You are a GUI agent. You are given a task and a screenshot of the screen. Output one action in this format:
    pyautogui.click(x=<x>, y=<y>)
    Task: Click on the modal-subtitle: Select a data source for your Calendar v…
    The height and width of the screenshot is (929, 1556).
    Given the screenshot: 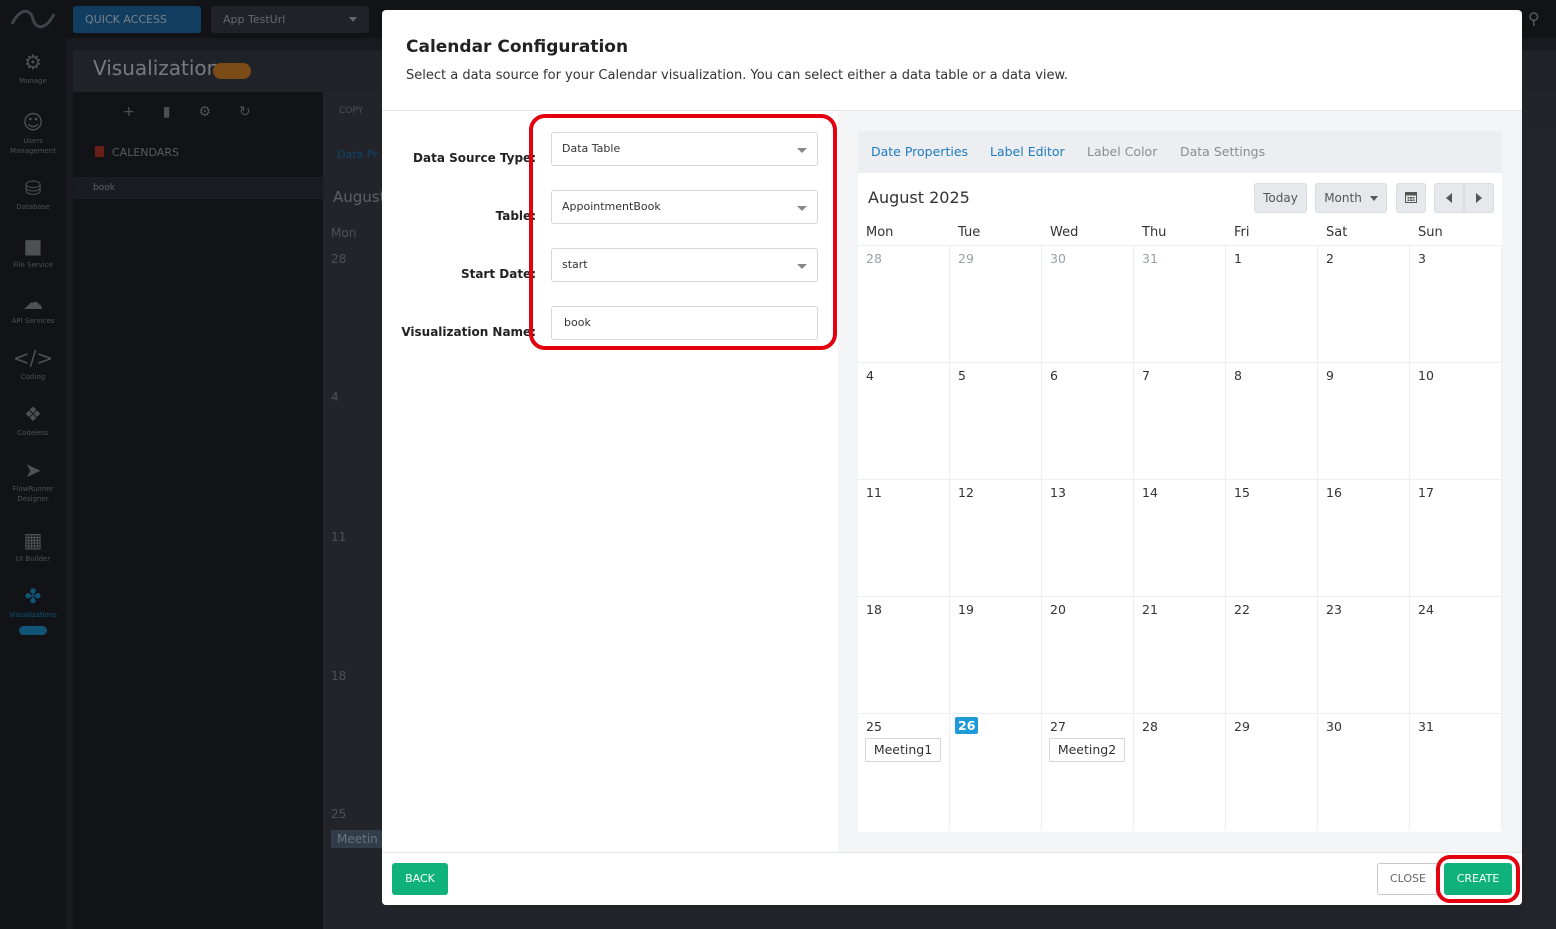 What is the action you would take?
    pyautogui.click(x=737, y=75)
    